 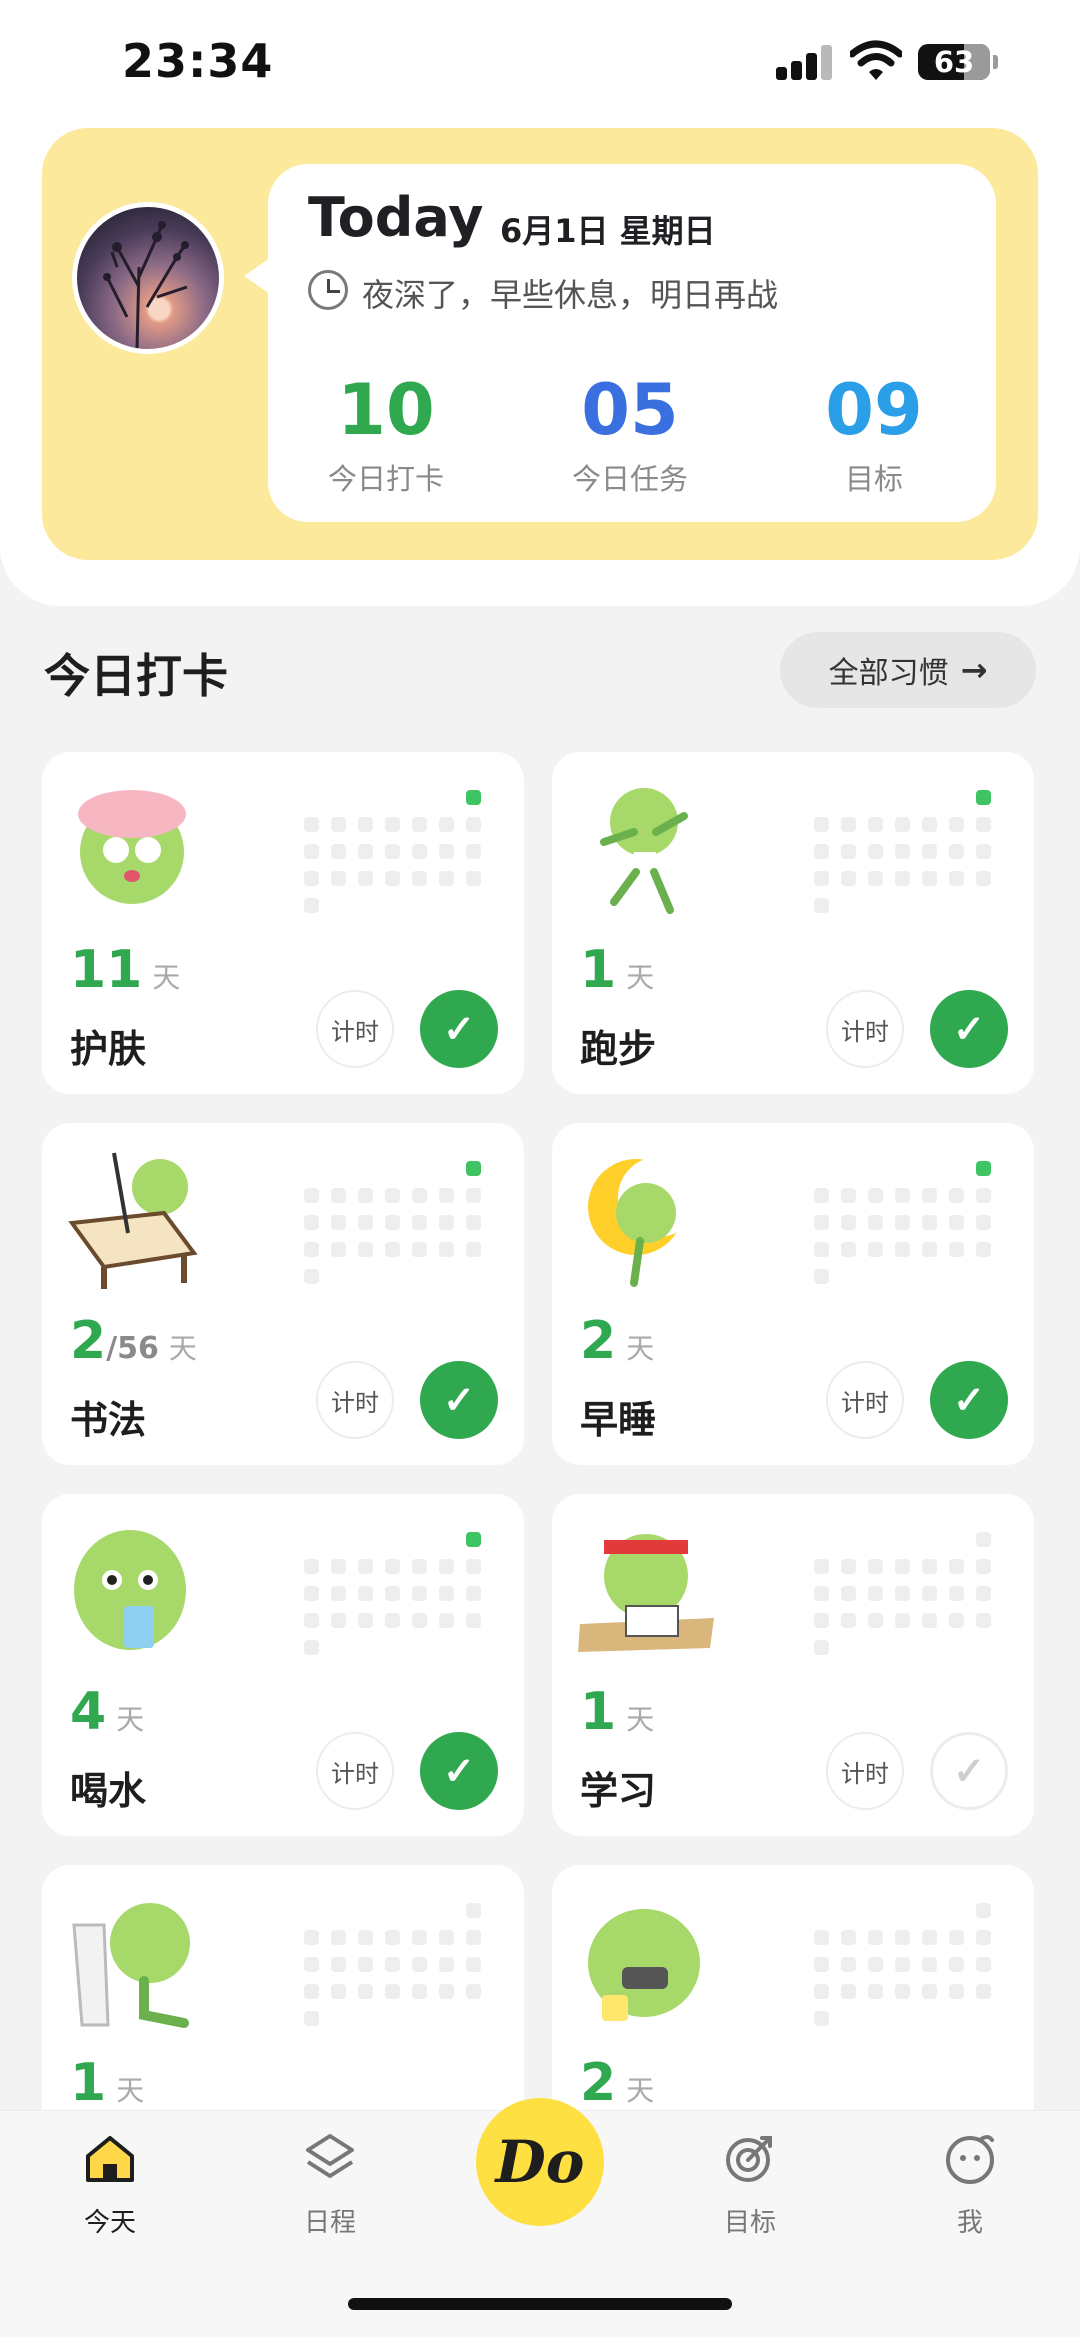 I want to click on layers-icon, so click(x=330, y=2156).